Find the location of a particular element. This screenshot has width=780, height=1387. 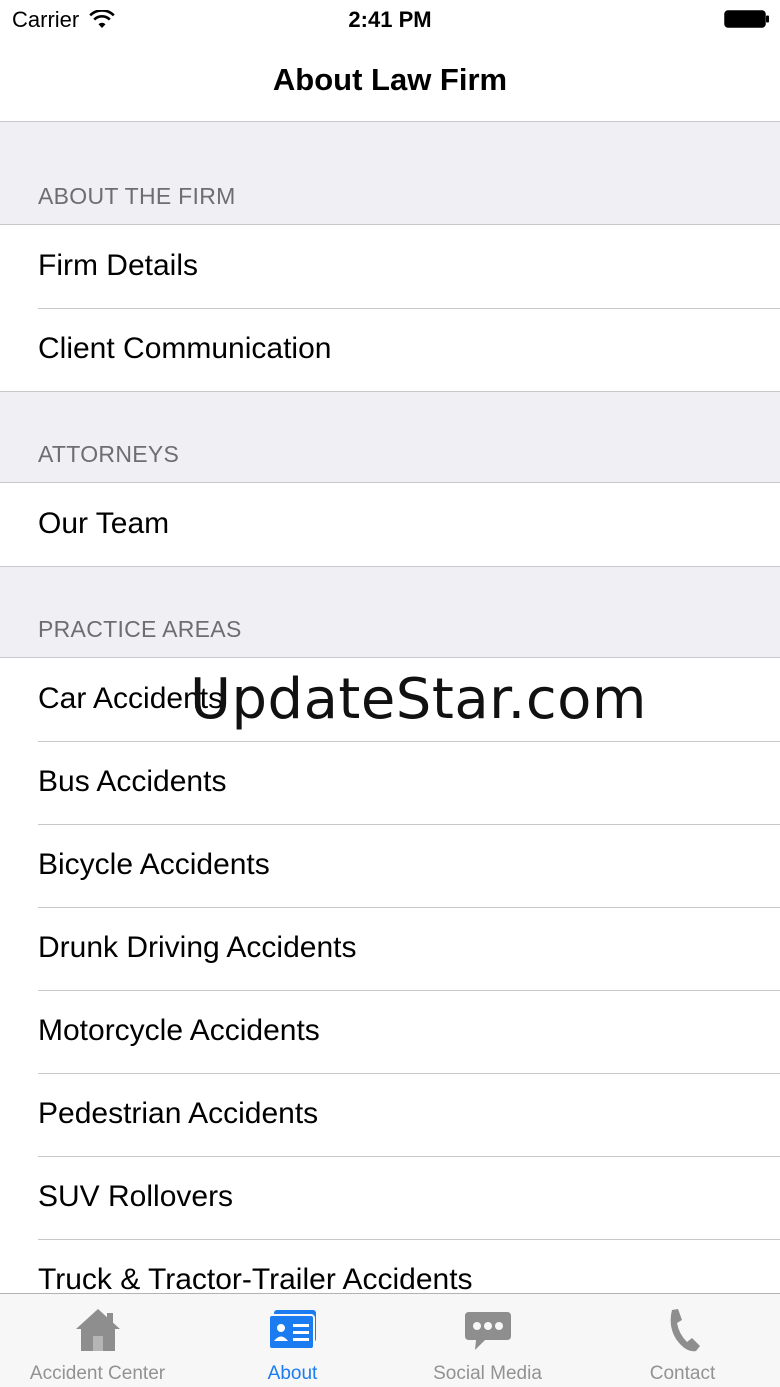

section-header-label: ABOUT THE FIRM is located at coordinates (137, 196).